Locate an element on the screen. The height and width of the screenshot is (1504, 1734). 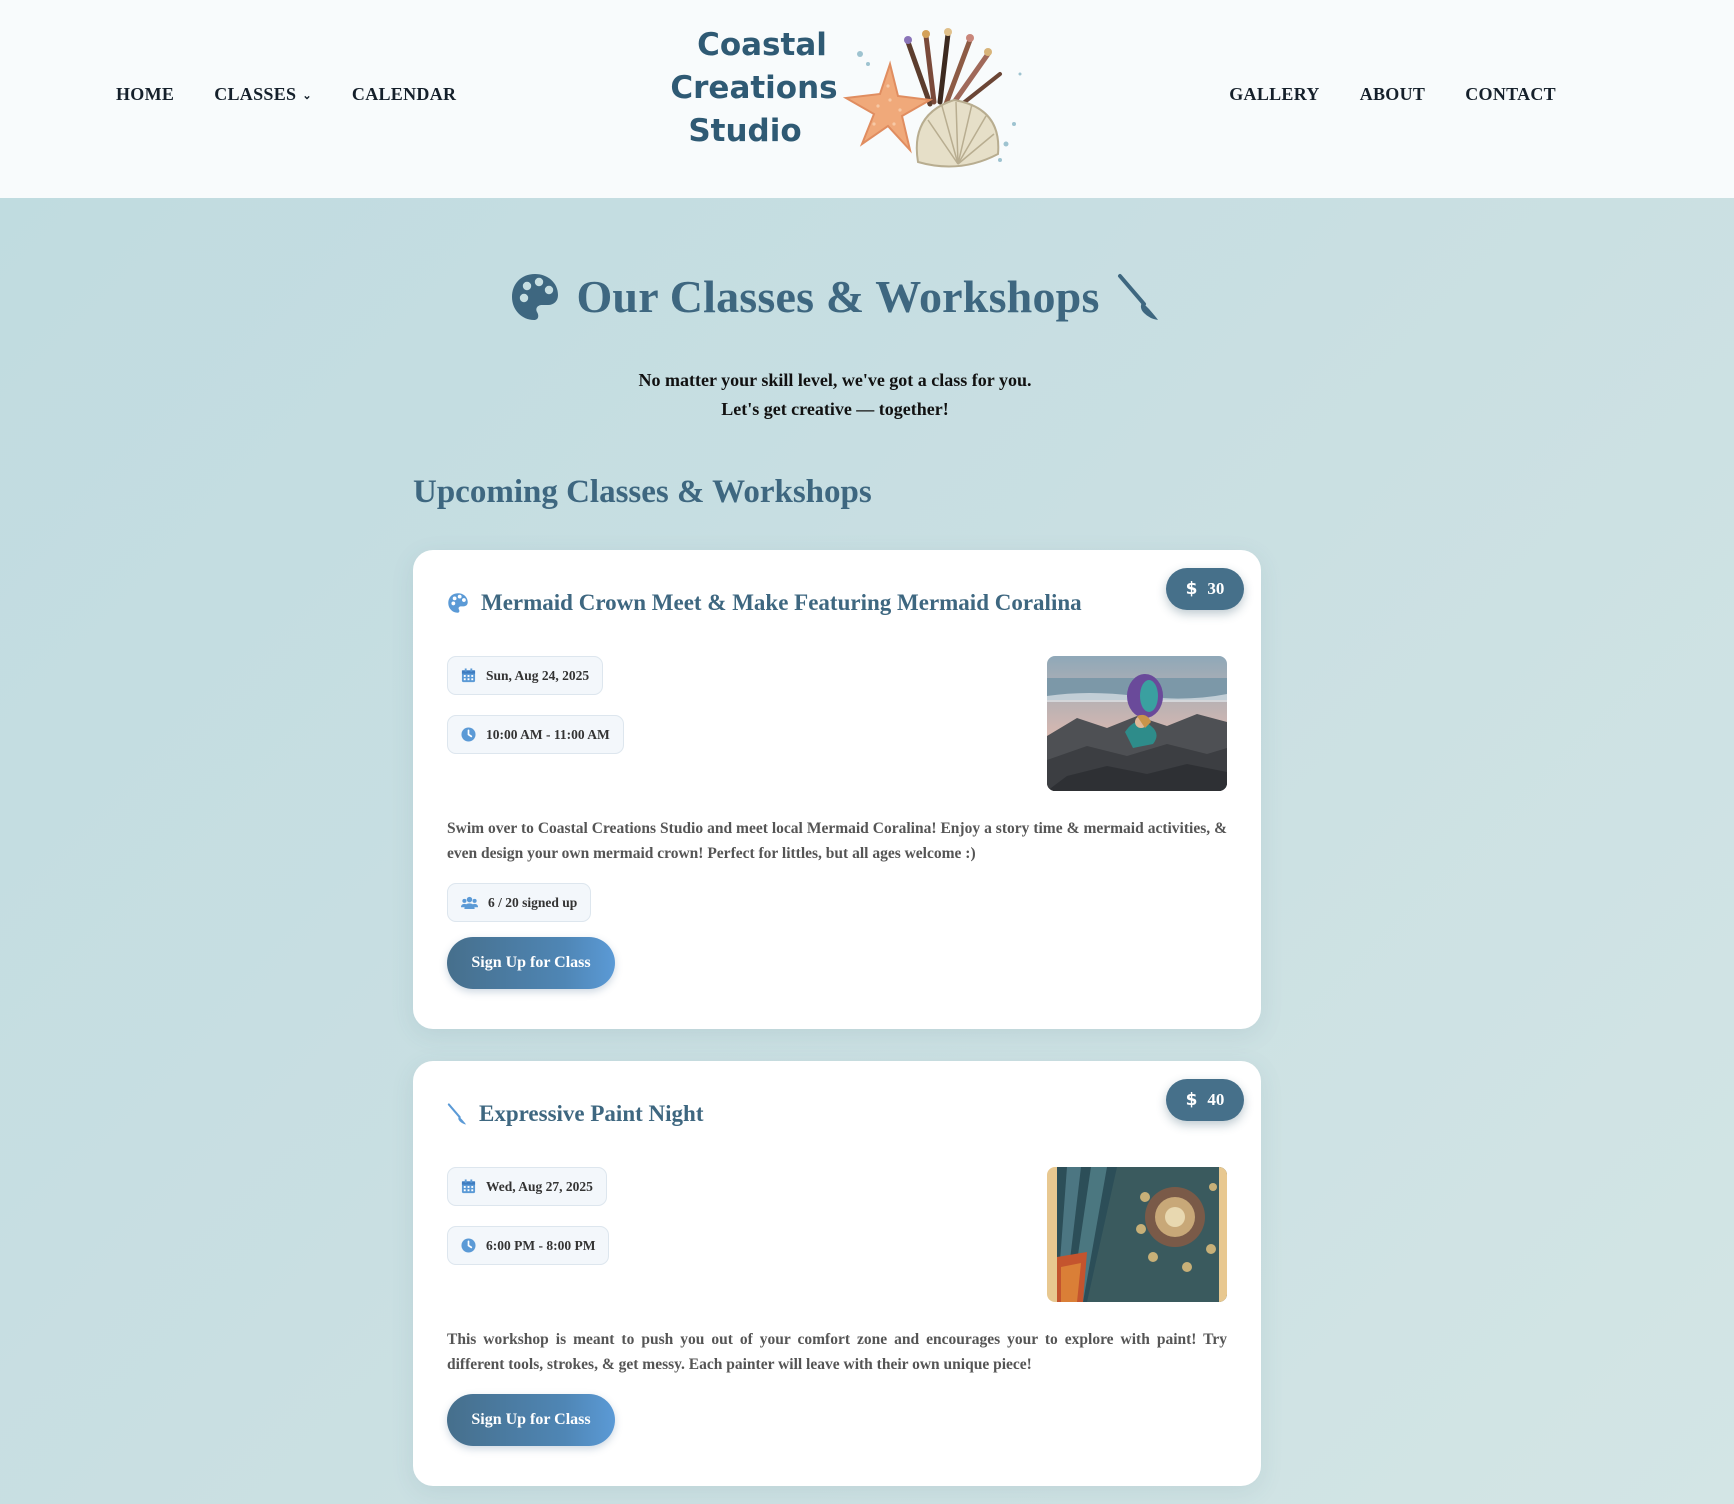
price-badge: $ 40 is located at coordinates (1205, 1100).